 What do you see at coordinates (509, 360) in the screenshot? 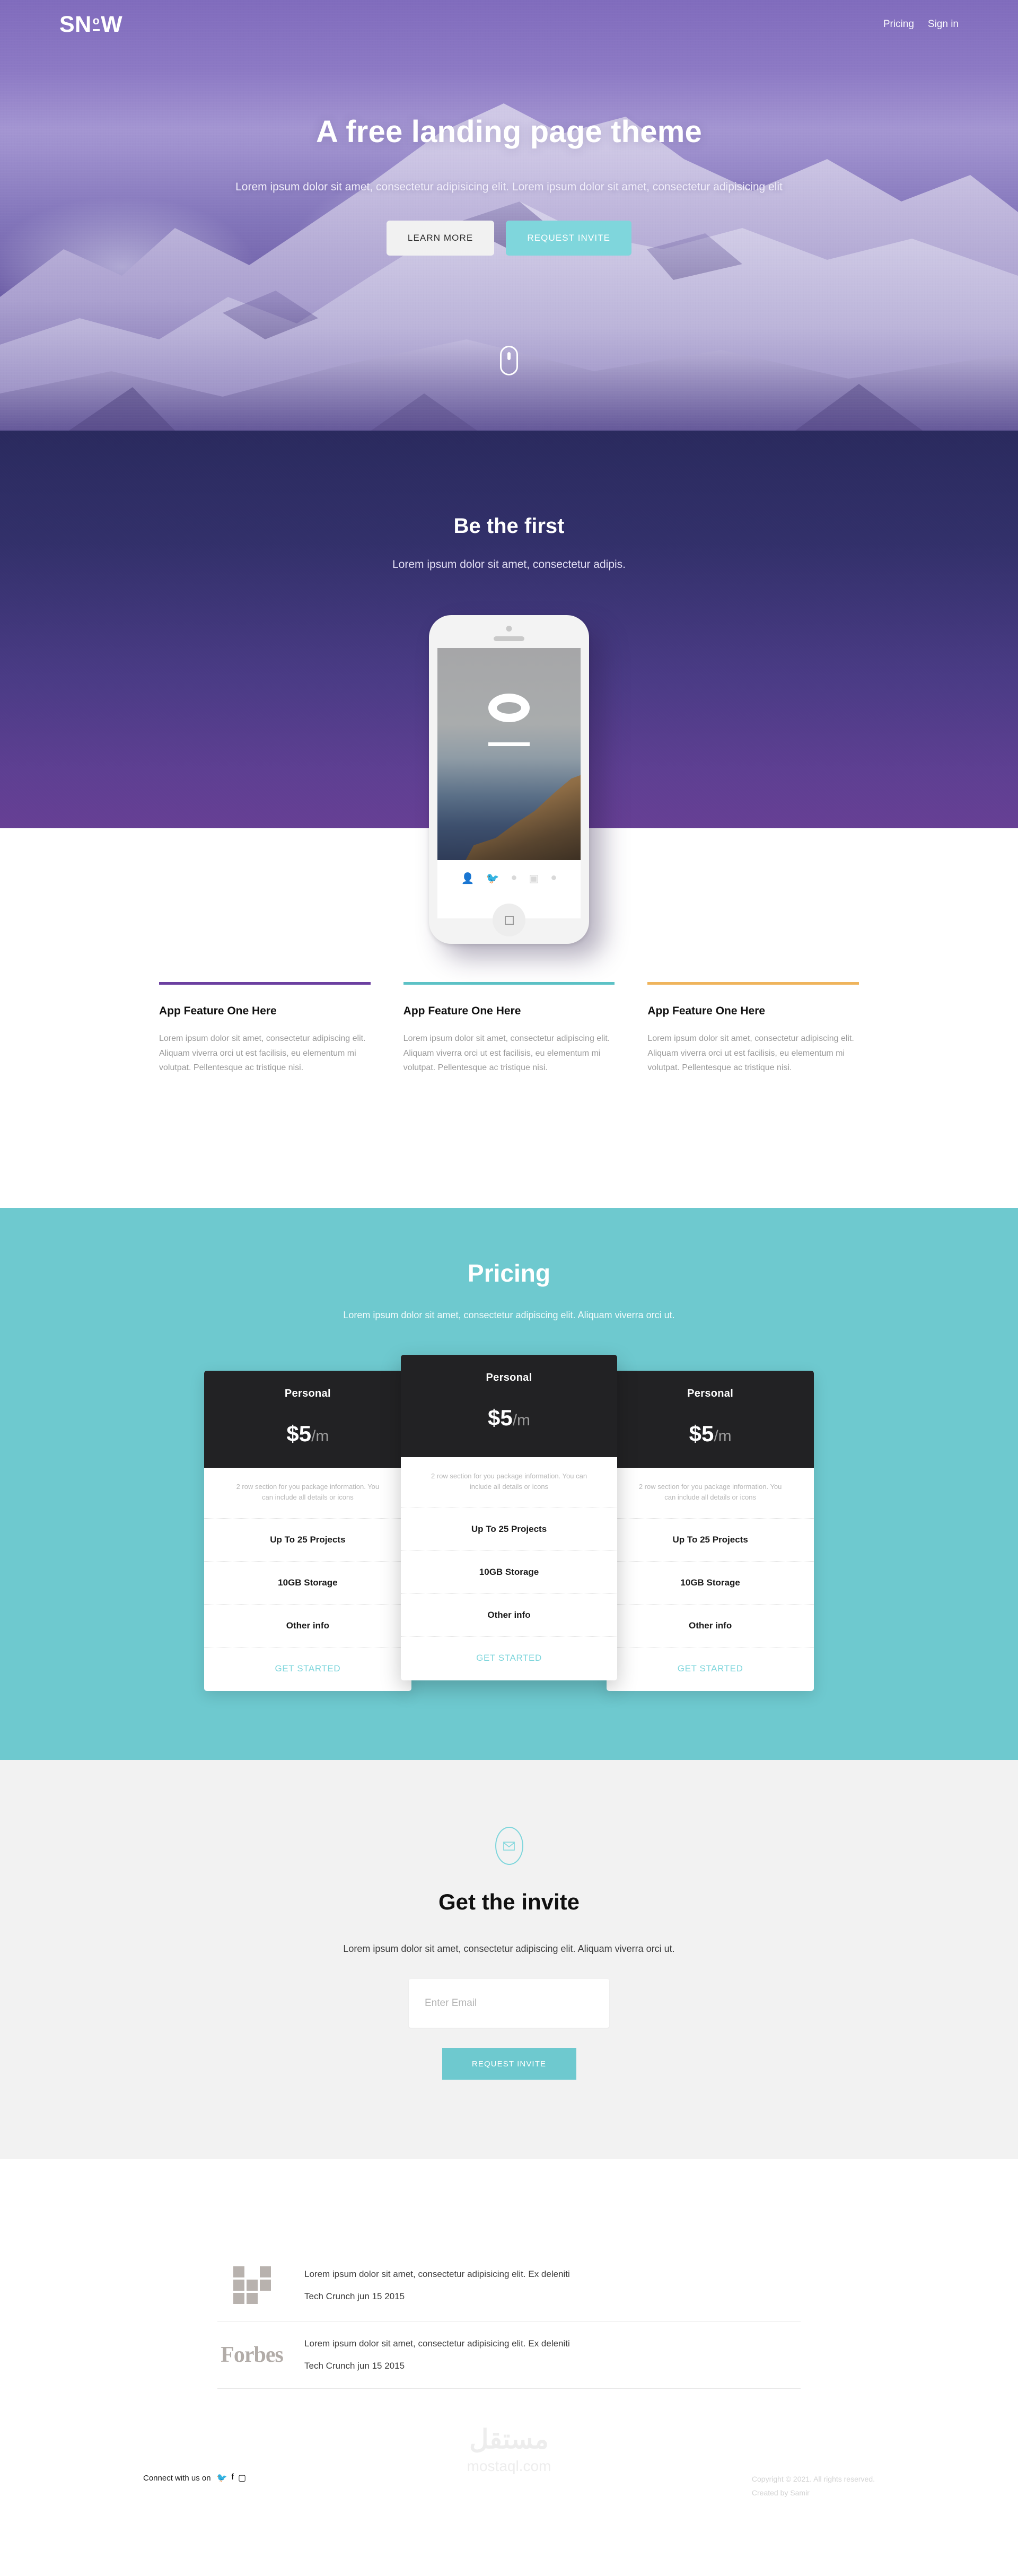
I see `mouse-scroll-icon` at bounding box center [509, 360].